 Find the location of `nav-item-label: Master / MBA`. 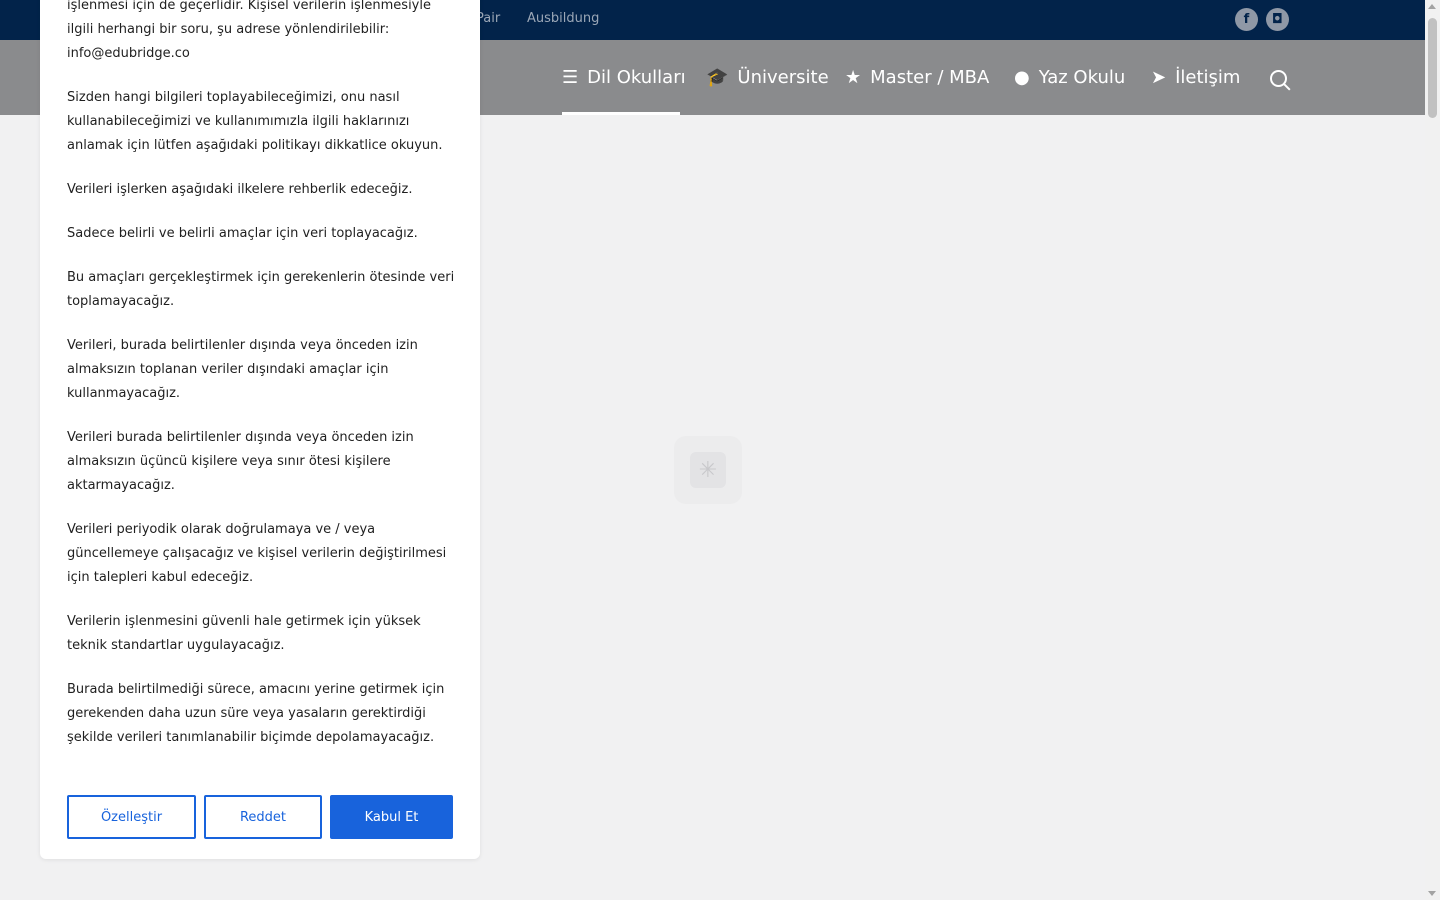

nav-item-label: Master / MBA is located at coordinates (930, 77).